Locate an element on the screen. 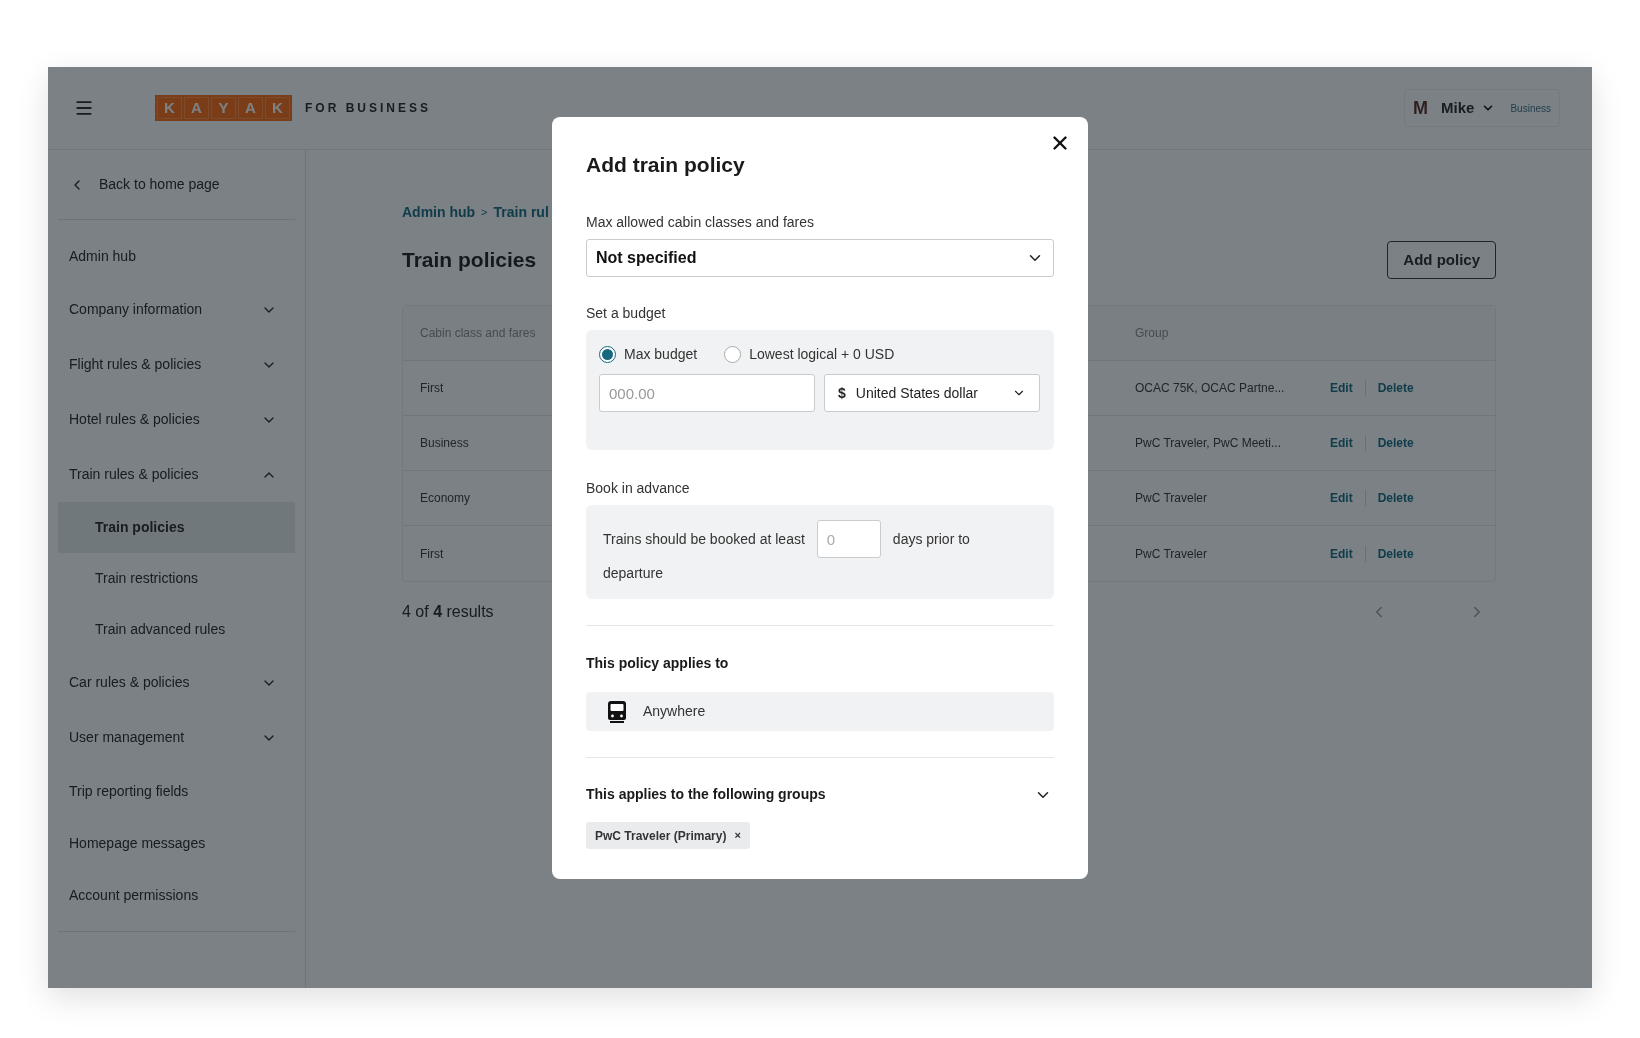  currency-select: $ United States dollar is located at coordinates (932, 393).